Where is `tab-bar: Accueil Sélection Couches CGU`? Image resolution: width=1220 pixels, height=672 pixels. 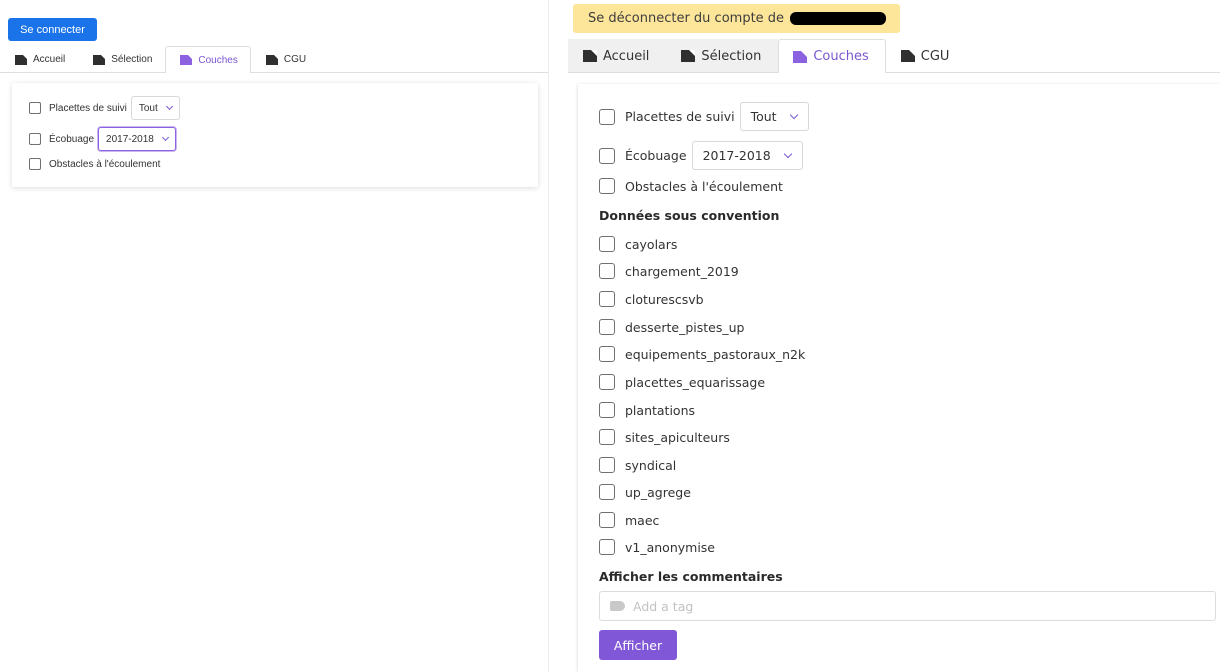 tab-bar: Accueil Sélection Couches CGU is located at coordinates (894, 56).